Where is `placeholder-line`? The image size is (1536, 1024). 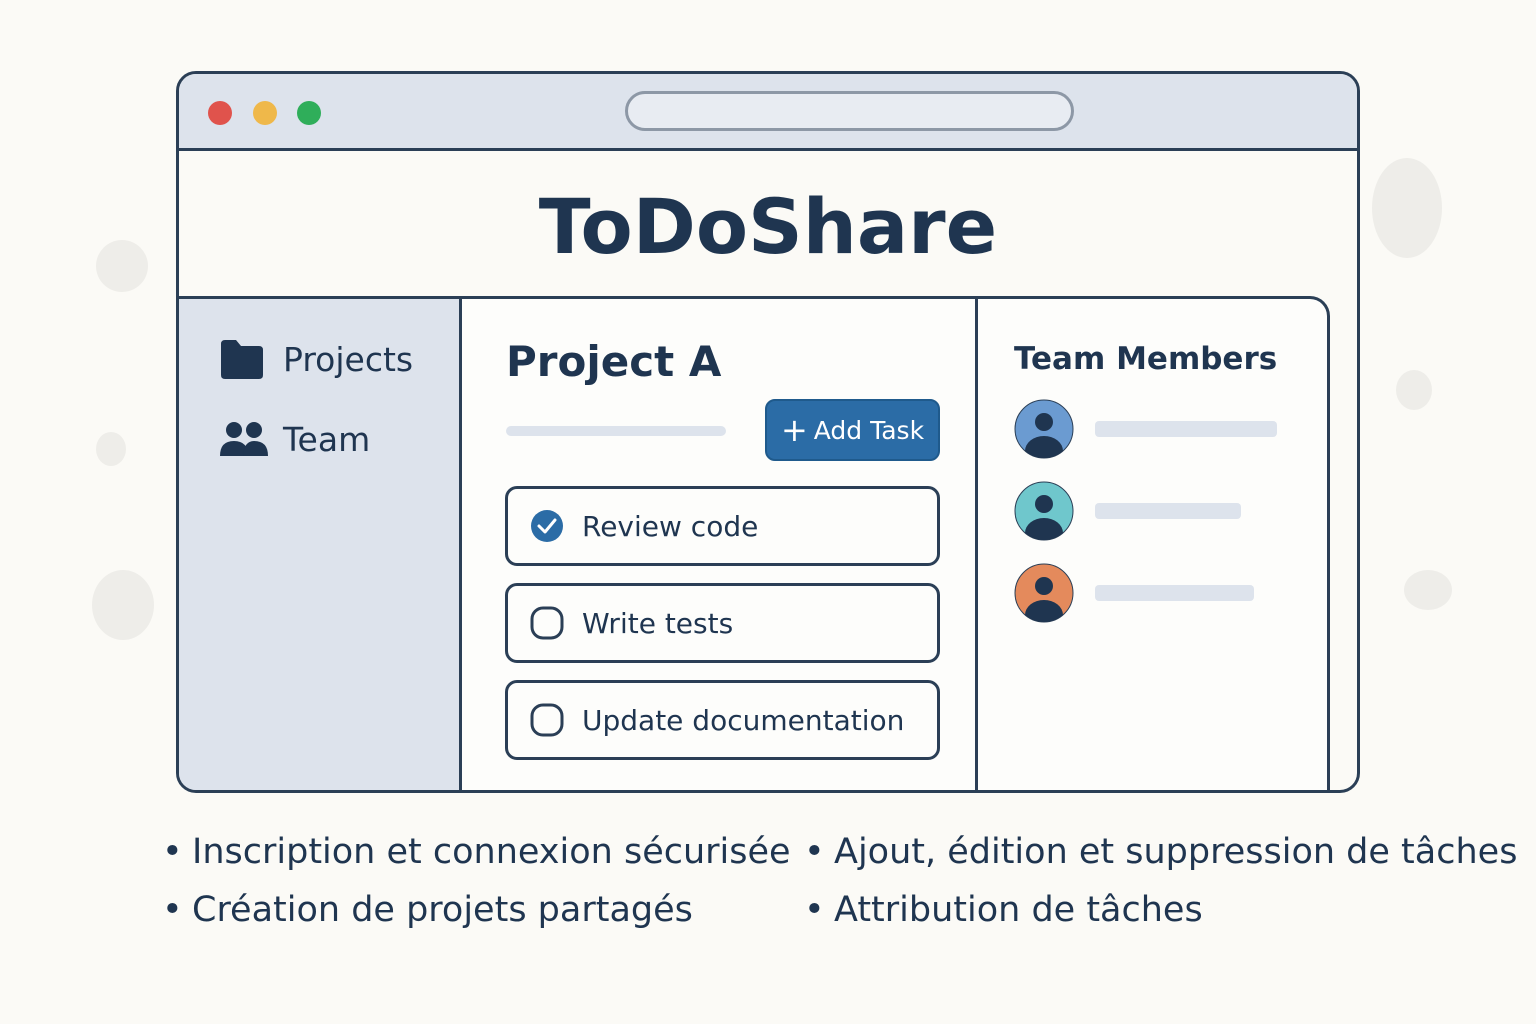 placeholder-line is located at coordinates (616, 431).